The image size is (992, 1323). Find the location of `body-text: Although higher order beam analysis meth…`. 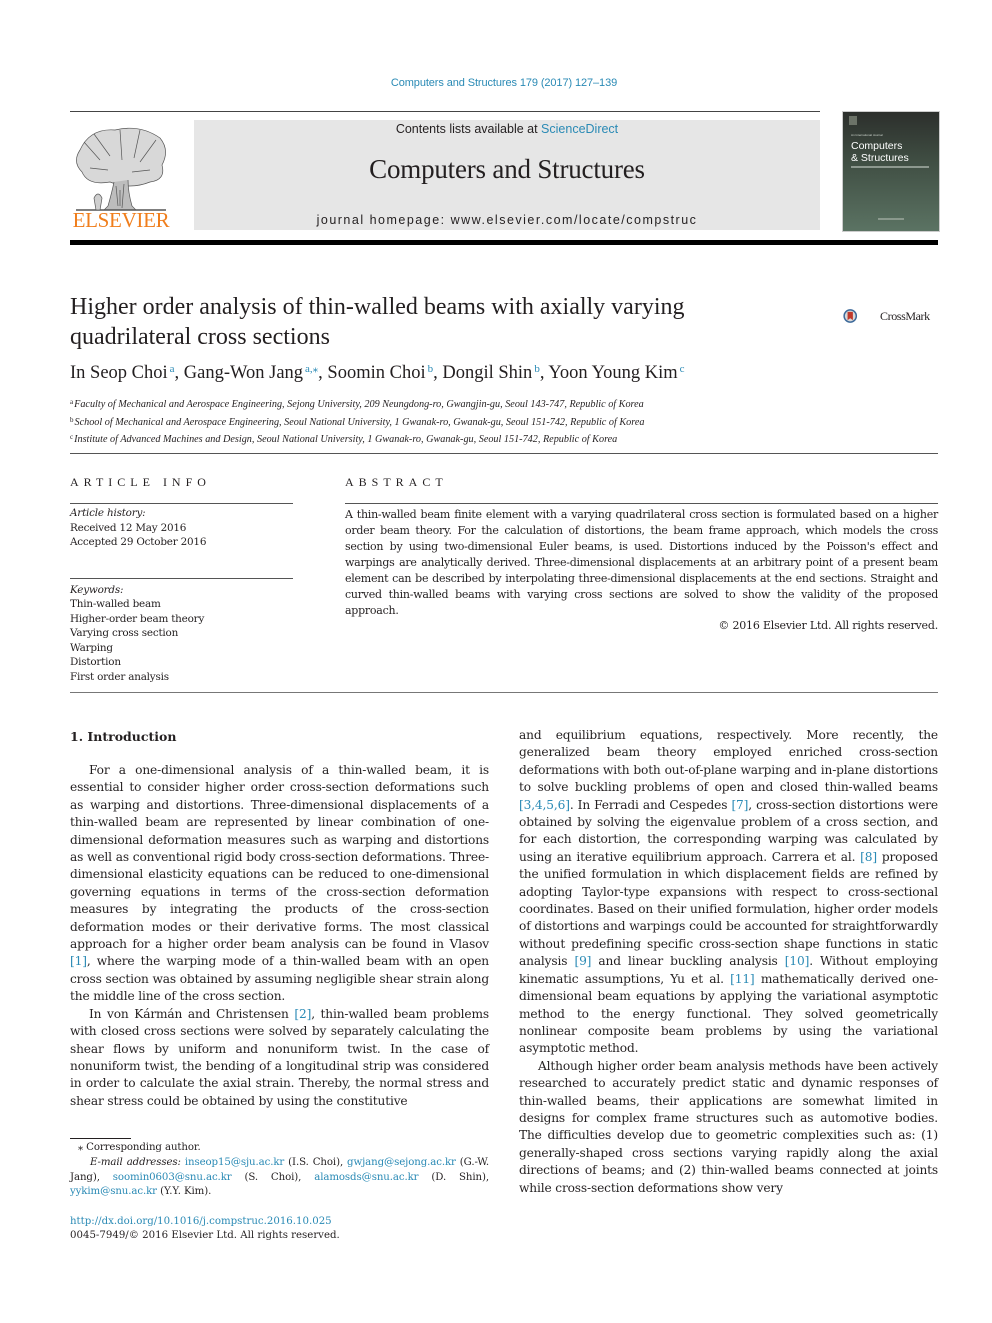

body-text: Although higher order beam analysis meth… is located at coordinates (728, 1126).